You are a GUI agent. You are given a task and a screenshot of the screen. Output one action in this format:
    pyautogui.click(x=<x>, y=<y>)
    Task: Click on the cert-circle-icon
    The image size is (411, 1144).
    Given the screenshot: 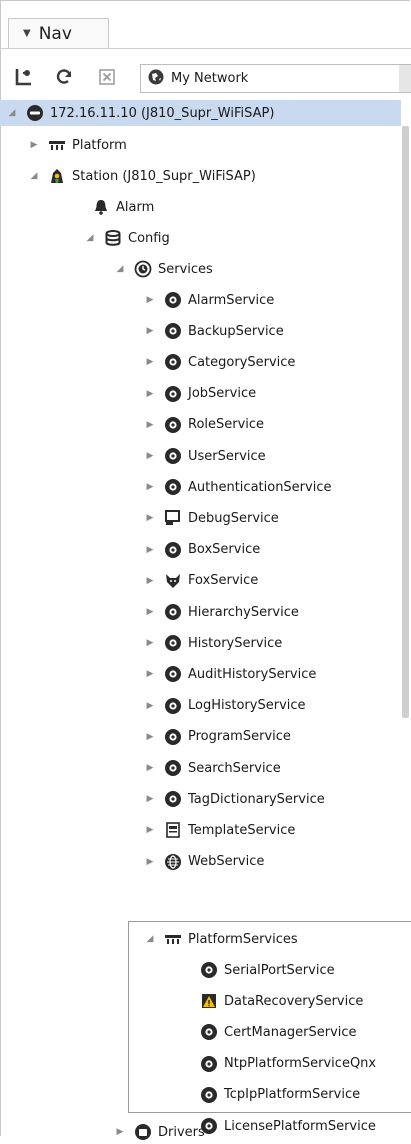 What is the action you would take?
    pyautogui.click(x=209, y=1032)
    